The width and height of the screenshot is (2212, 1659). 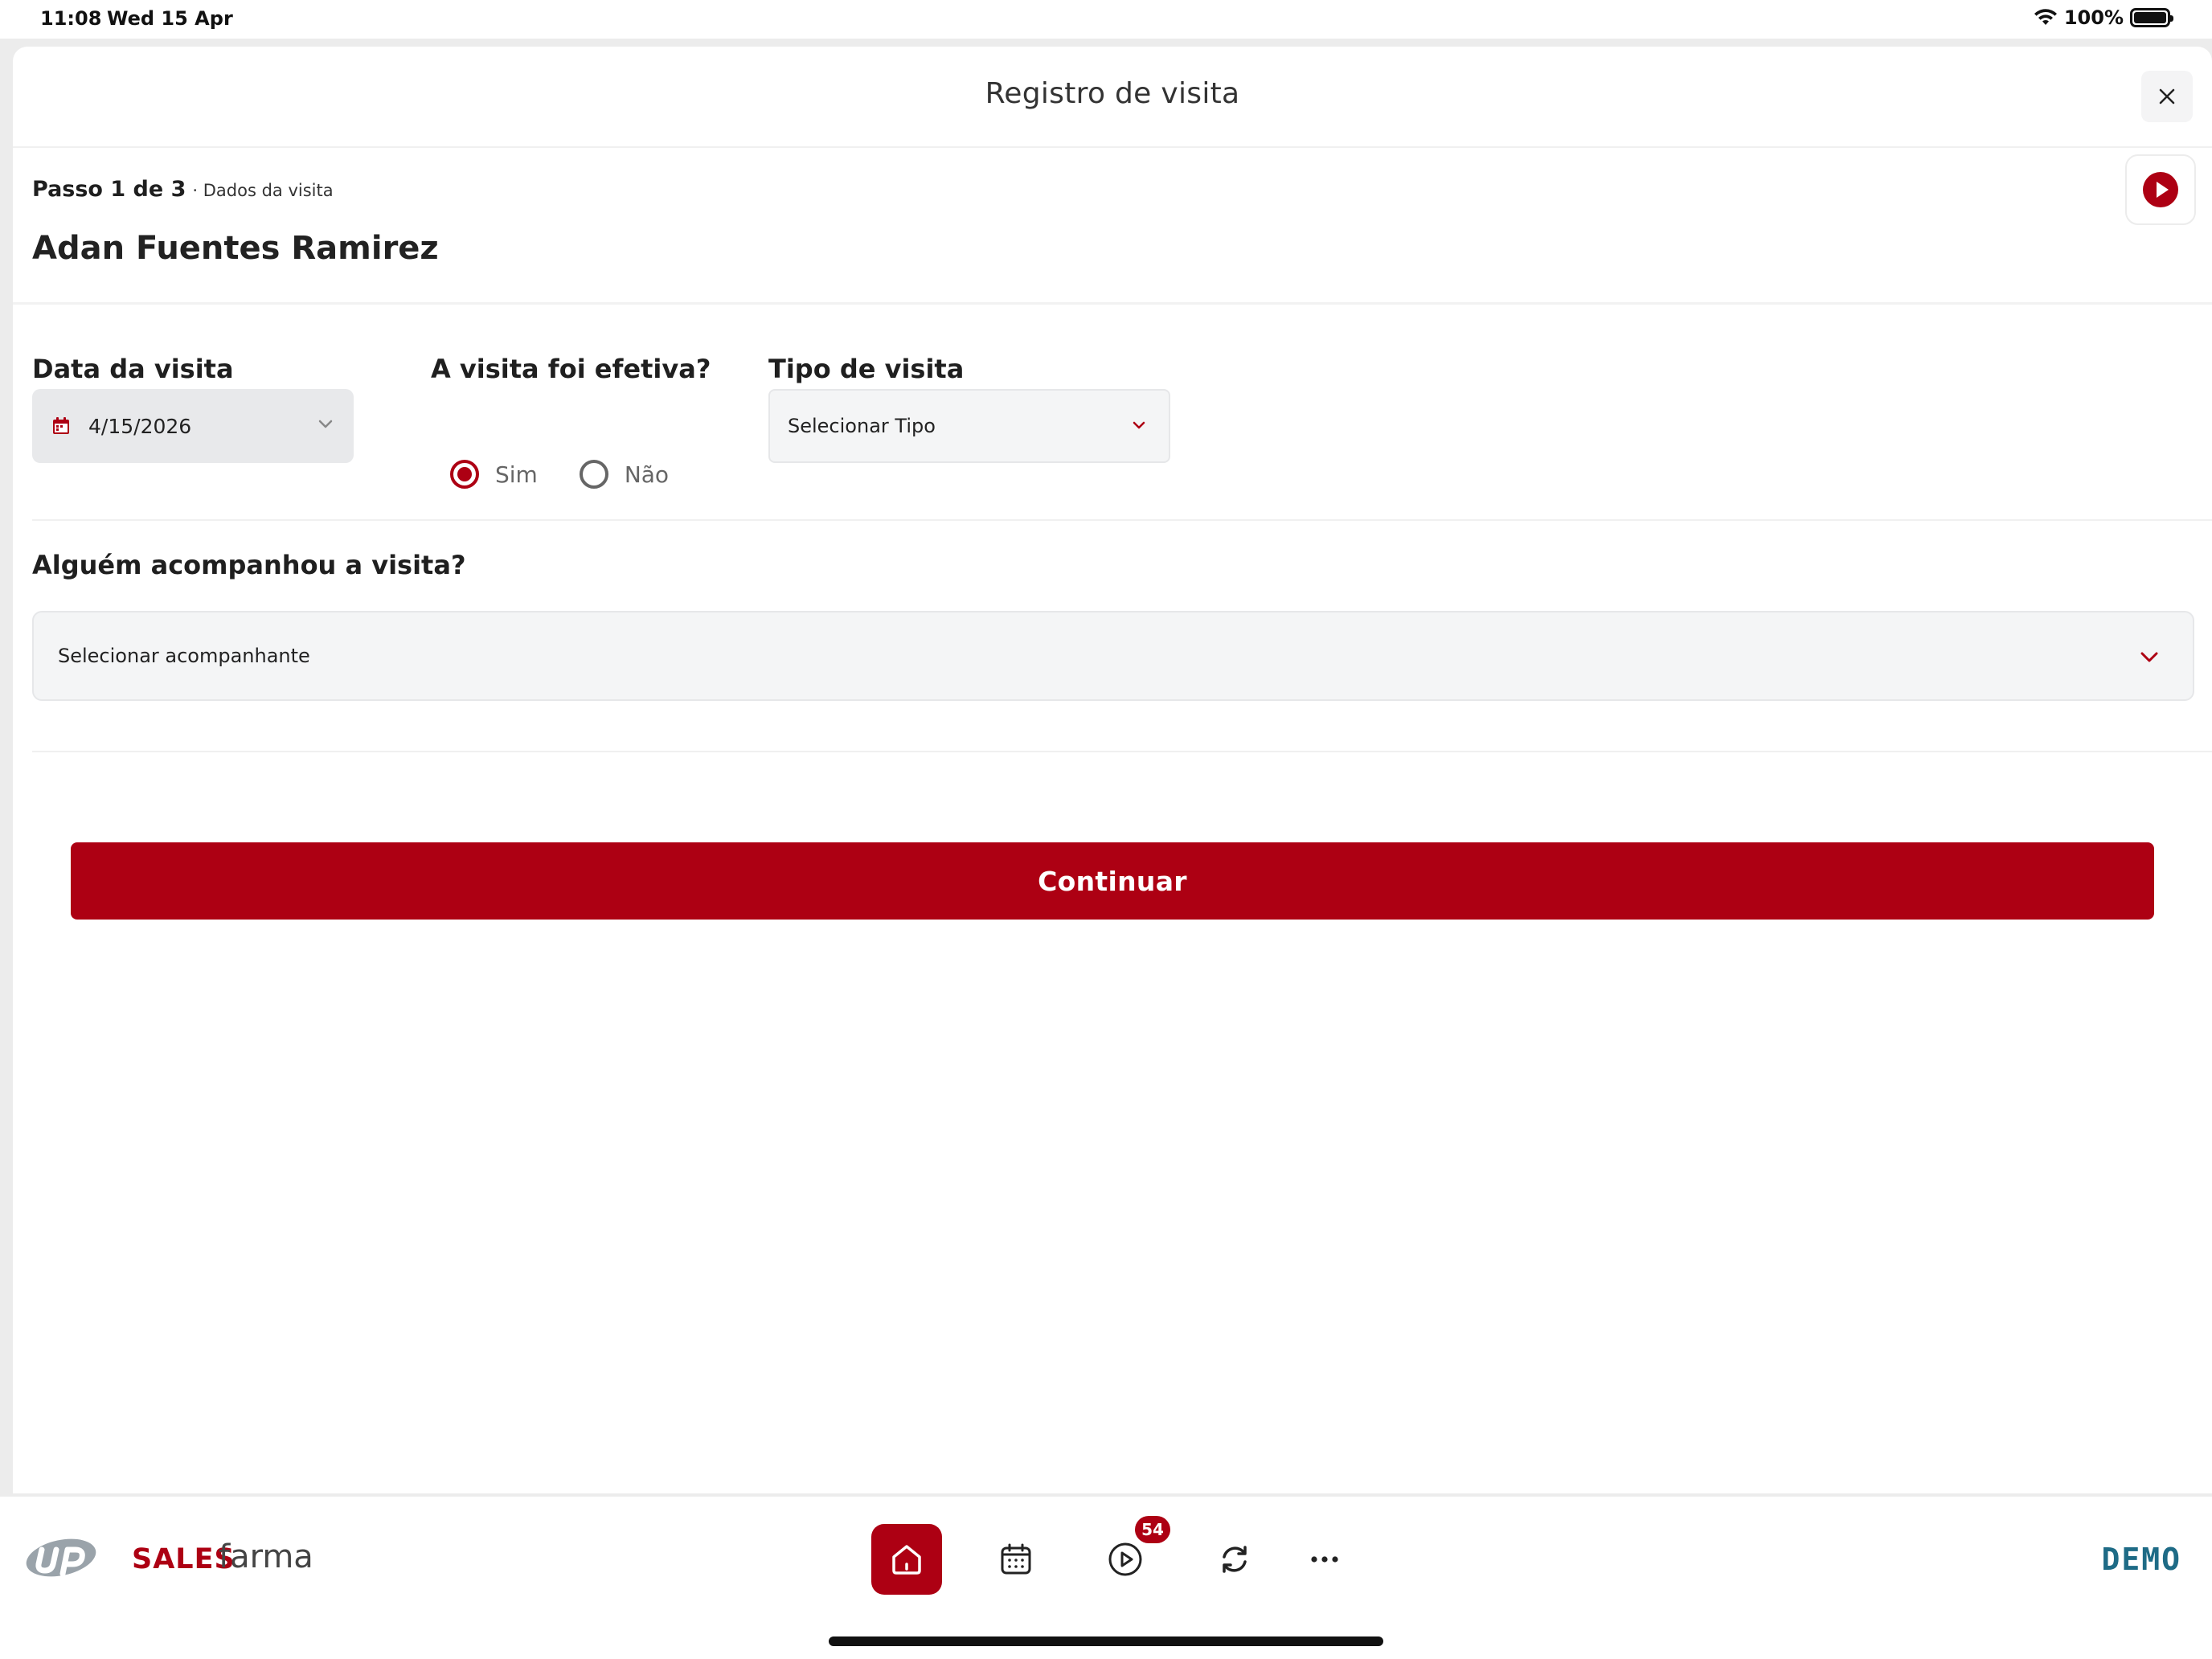 What do you see at coordinates (969, 426) in the screenshot?
I see `visit-type-select: Selecionar Tipo` at bounding box center [969, 426].